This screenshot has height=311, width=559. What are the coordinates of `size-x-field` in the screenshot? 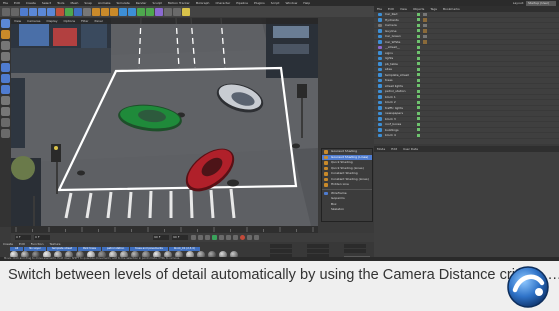 It's located at (318, 246).